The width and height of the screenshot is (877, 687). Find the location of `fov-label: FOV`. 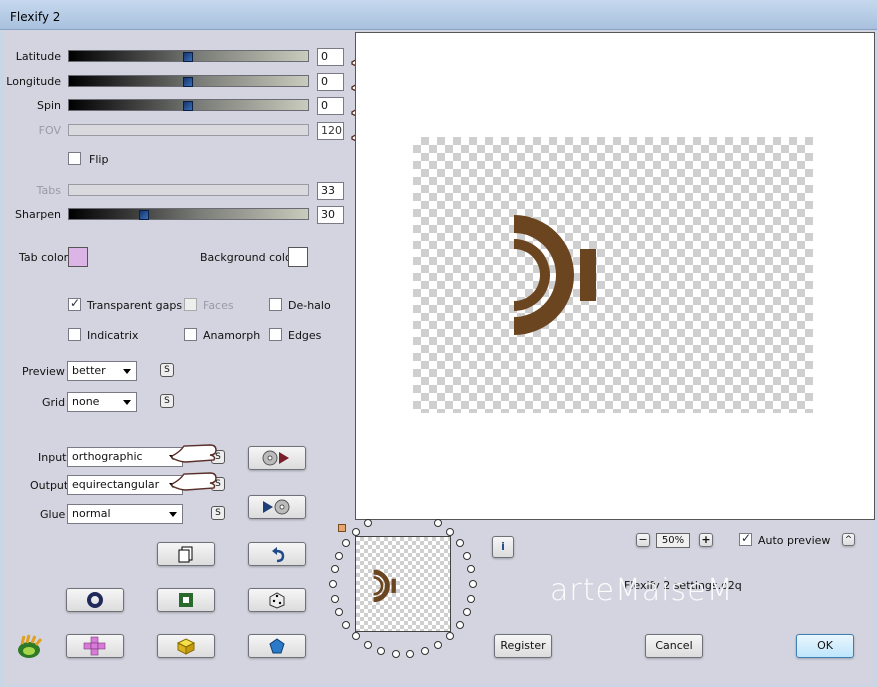

fov-label: FOV is located at coordinates (49, 130).